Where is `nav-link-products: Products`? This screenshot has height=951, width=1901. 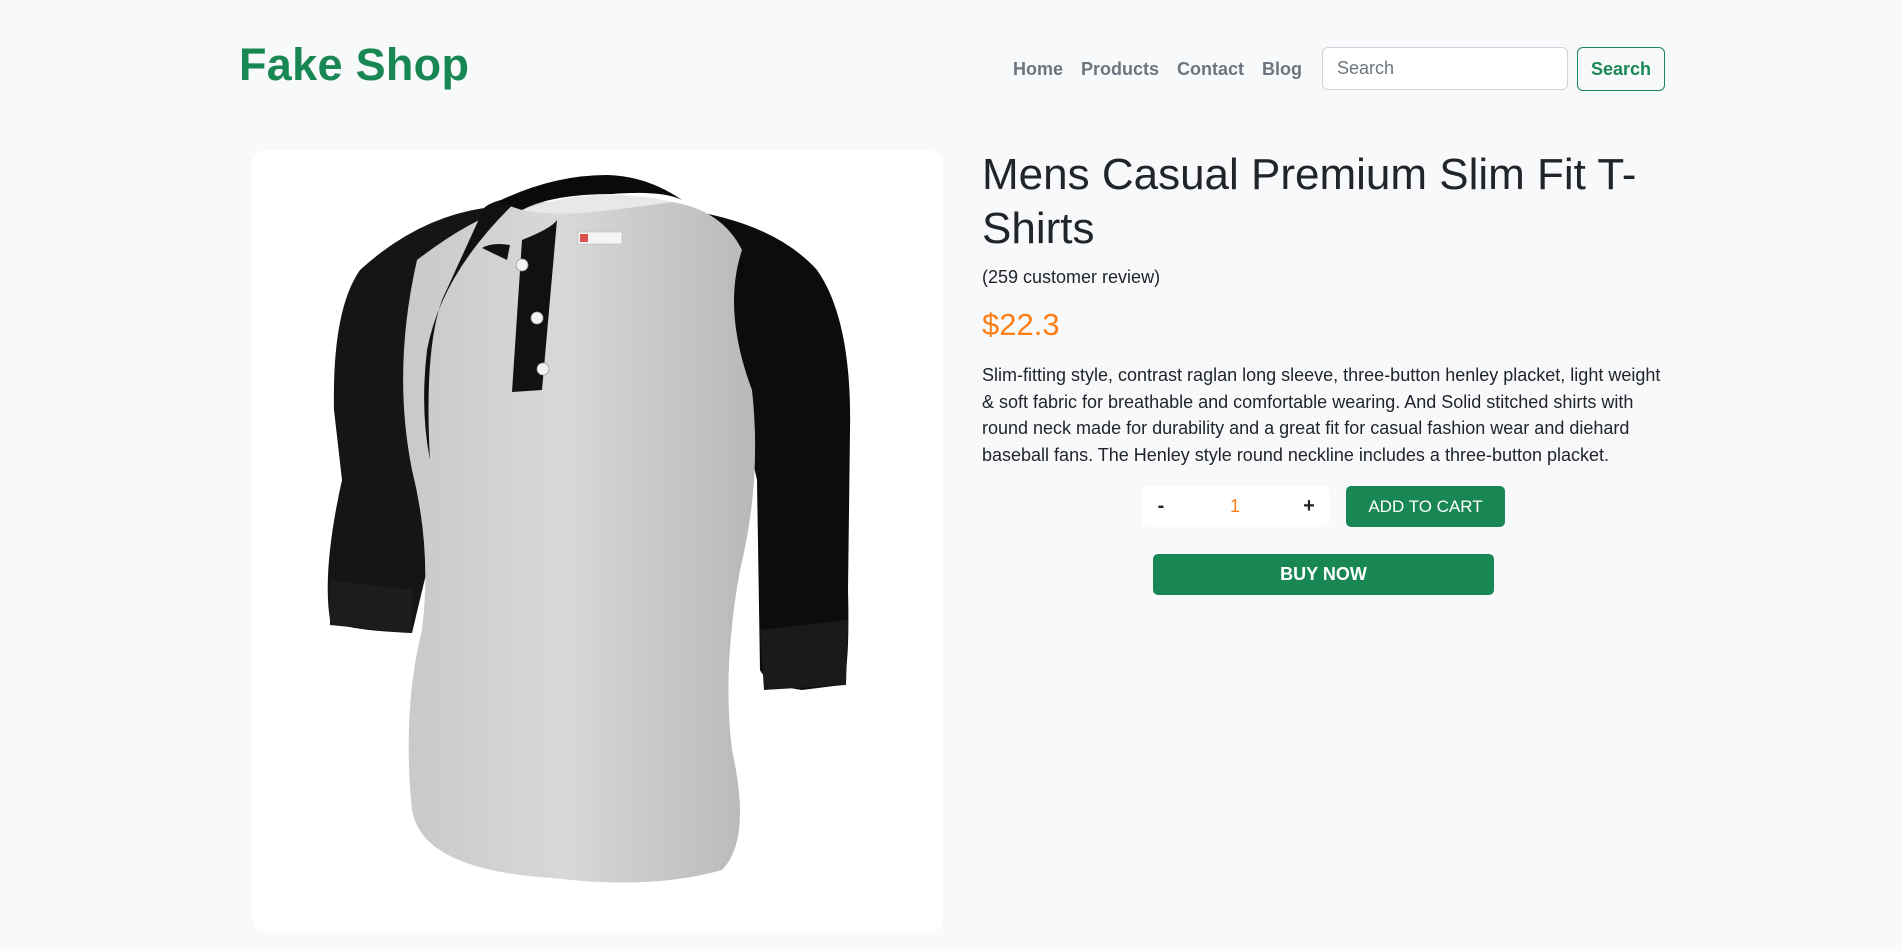
nav-link-products: Products is located at coordinates (1120, 69).